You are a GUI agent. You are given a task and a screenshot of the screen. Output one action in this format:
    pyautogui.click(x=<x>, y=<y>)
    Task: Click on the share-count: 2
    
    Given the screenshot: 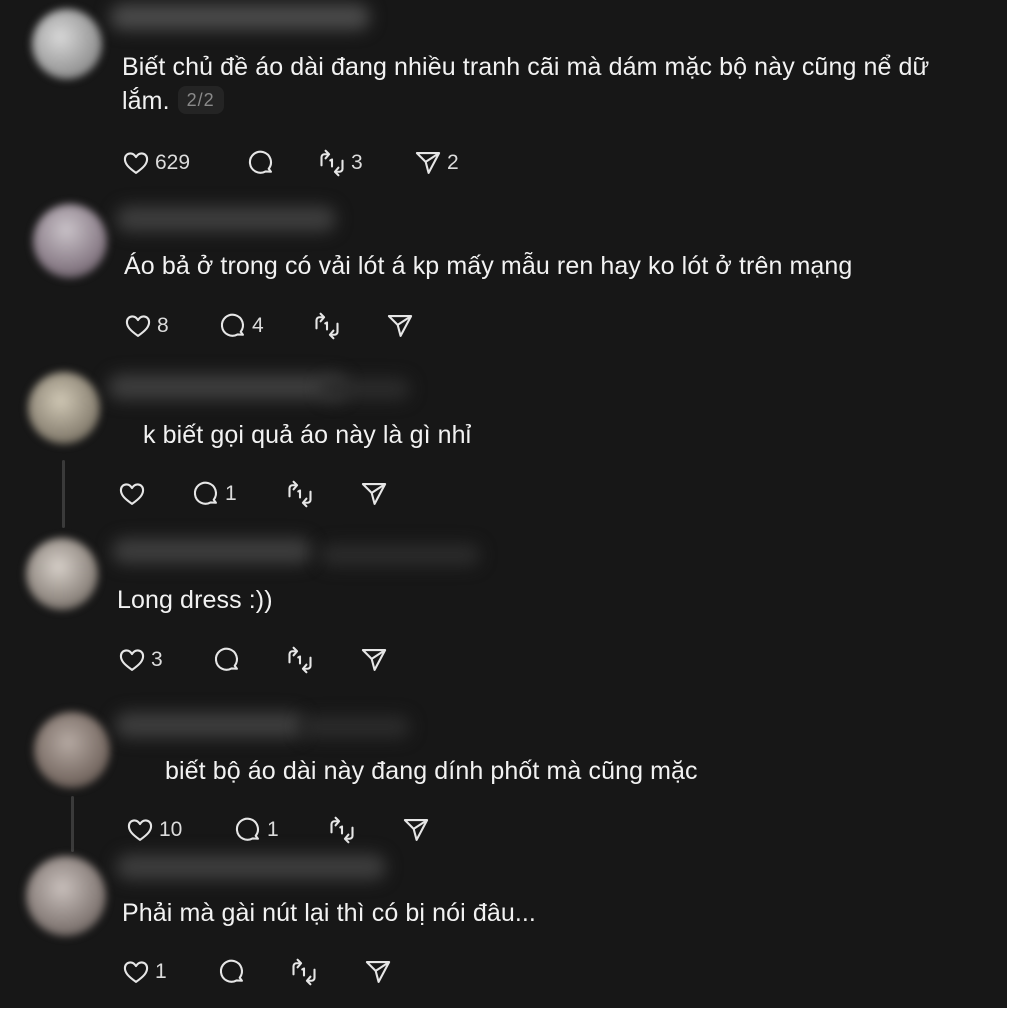 What is the action you would take?
    pyautogui.click(x=453, y=162)
    